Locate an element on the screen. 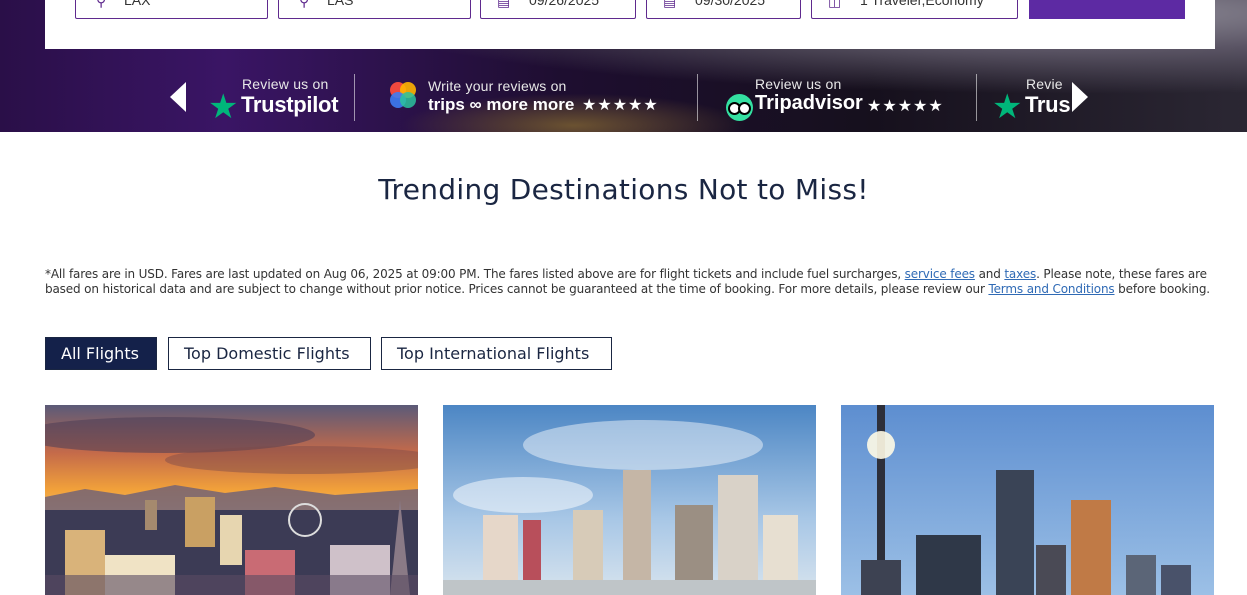  depart-date-field: ▤ 09/26/2025 is located at coordinates (558, 9).